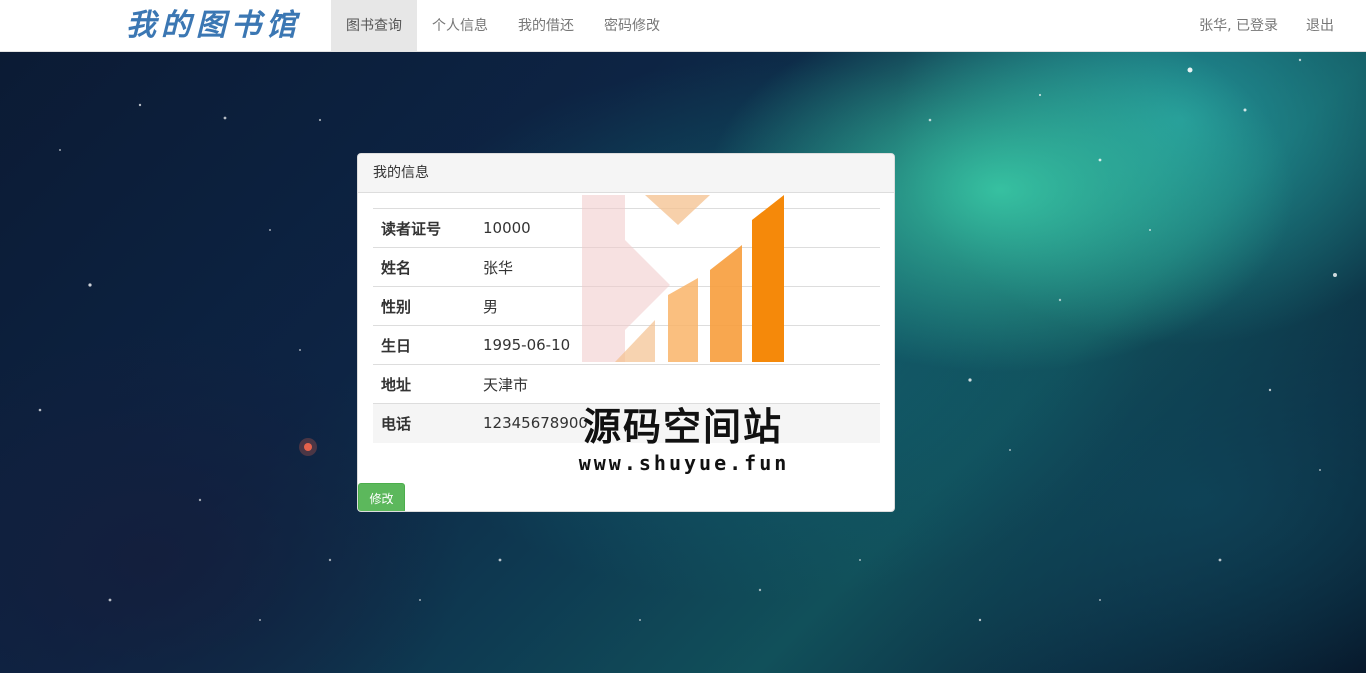 The height and width of the screenshot is (673, 1366). I want to click on table-row: 姓名 张华, so click(626, 267).